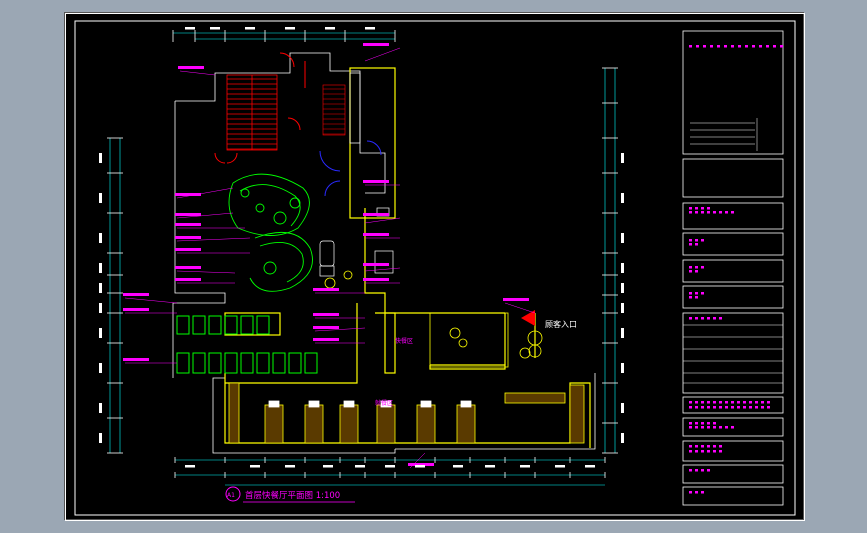 Image resolution: width=867 pixels, height=533 pixels. Describe the element at coordinates (223, 325) in the screenshot. I see `booth-row-top` at that location.